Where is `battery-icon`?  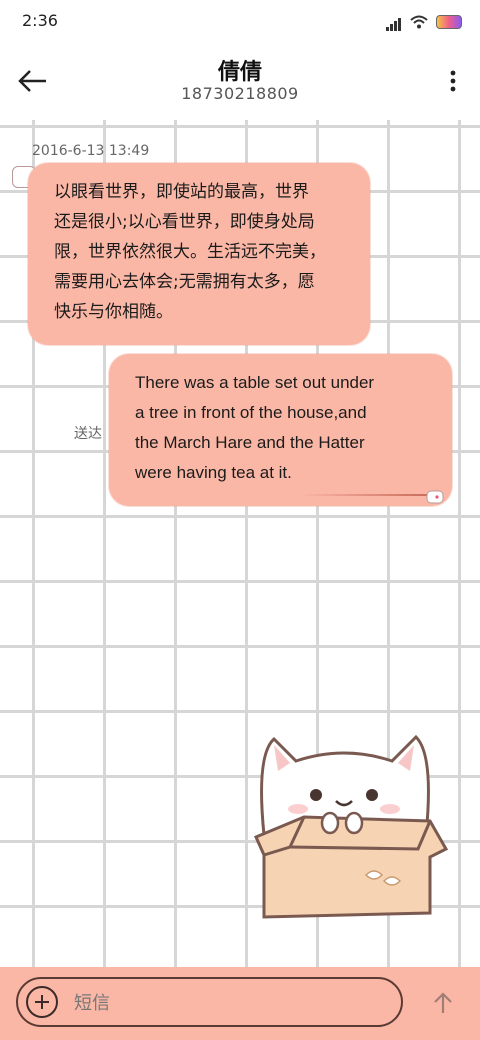 battery-icon is located at coordinates (449, 21).